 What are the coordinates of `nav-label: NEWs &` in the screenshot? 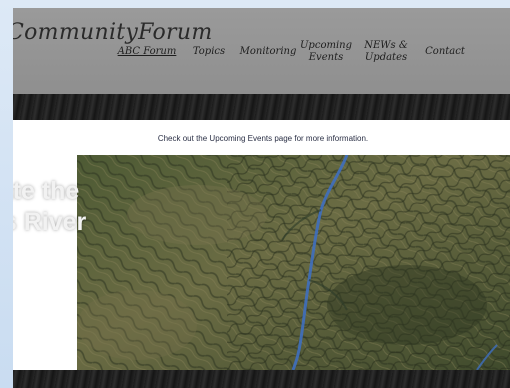 It's located at (386, 45).